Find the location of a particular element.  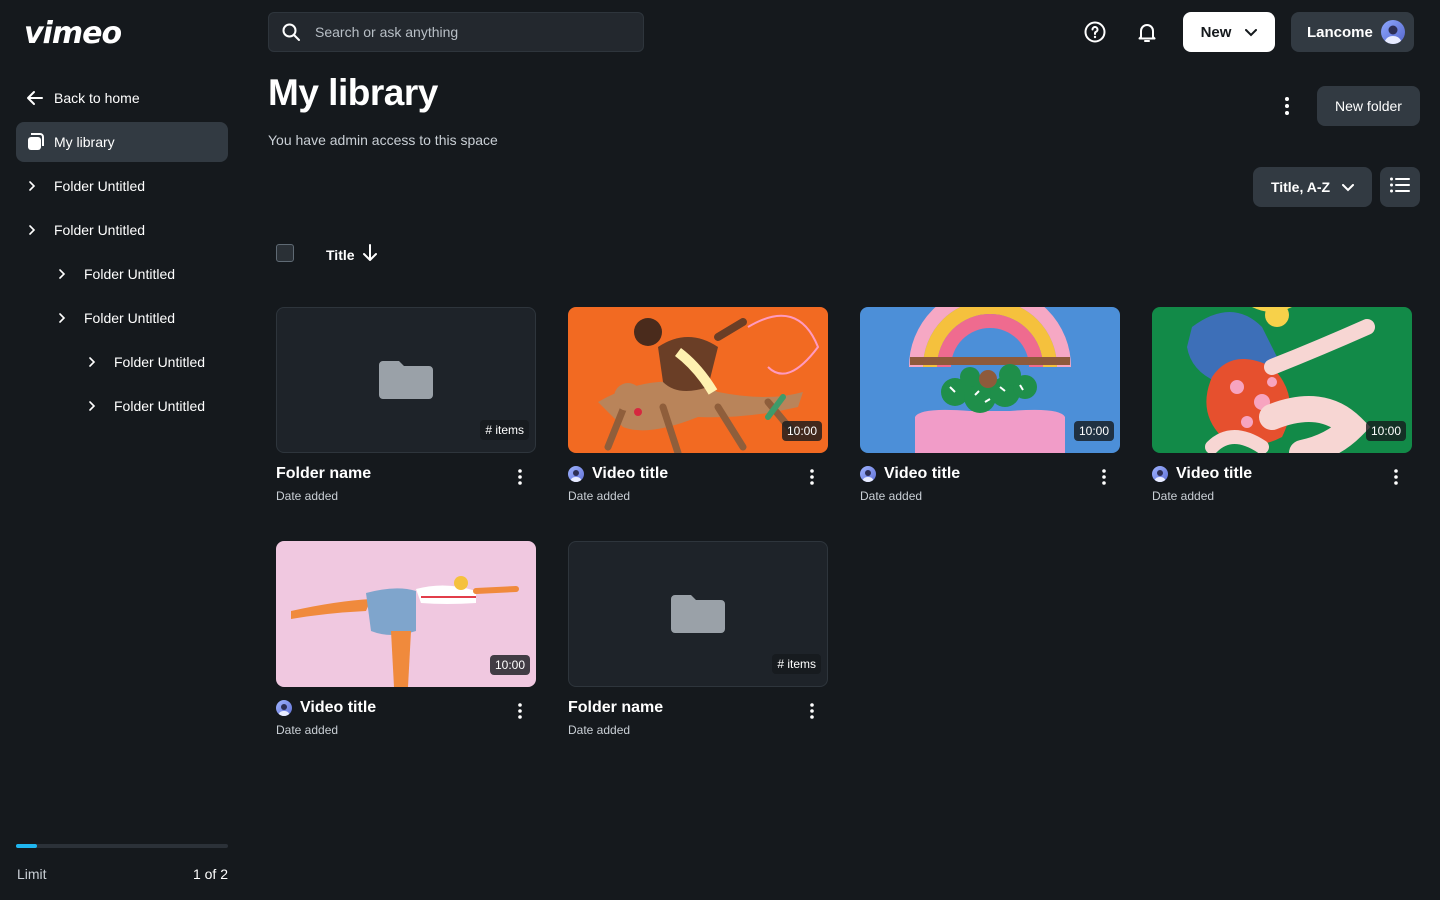

back-to-home-label: Back to home is located at coordinates (97, 98).